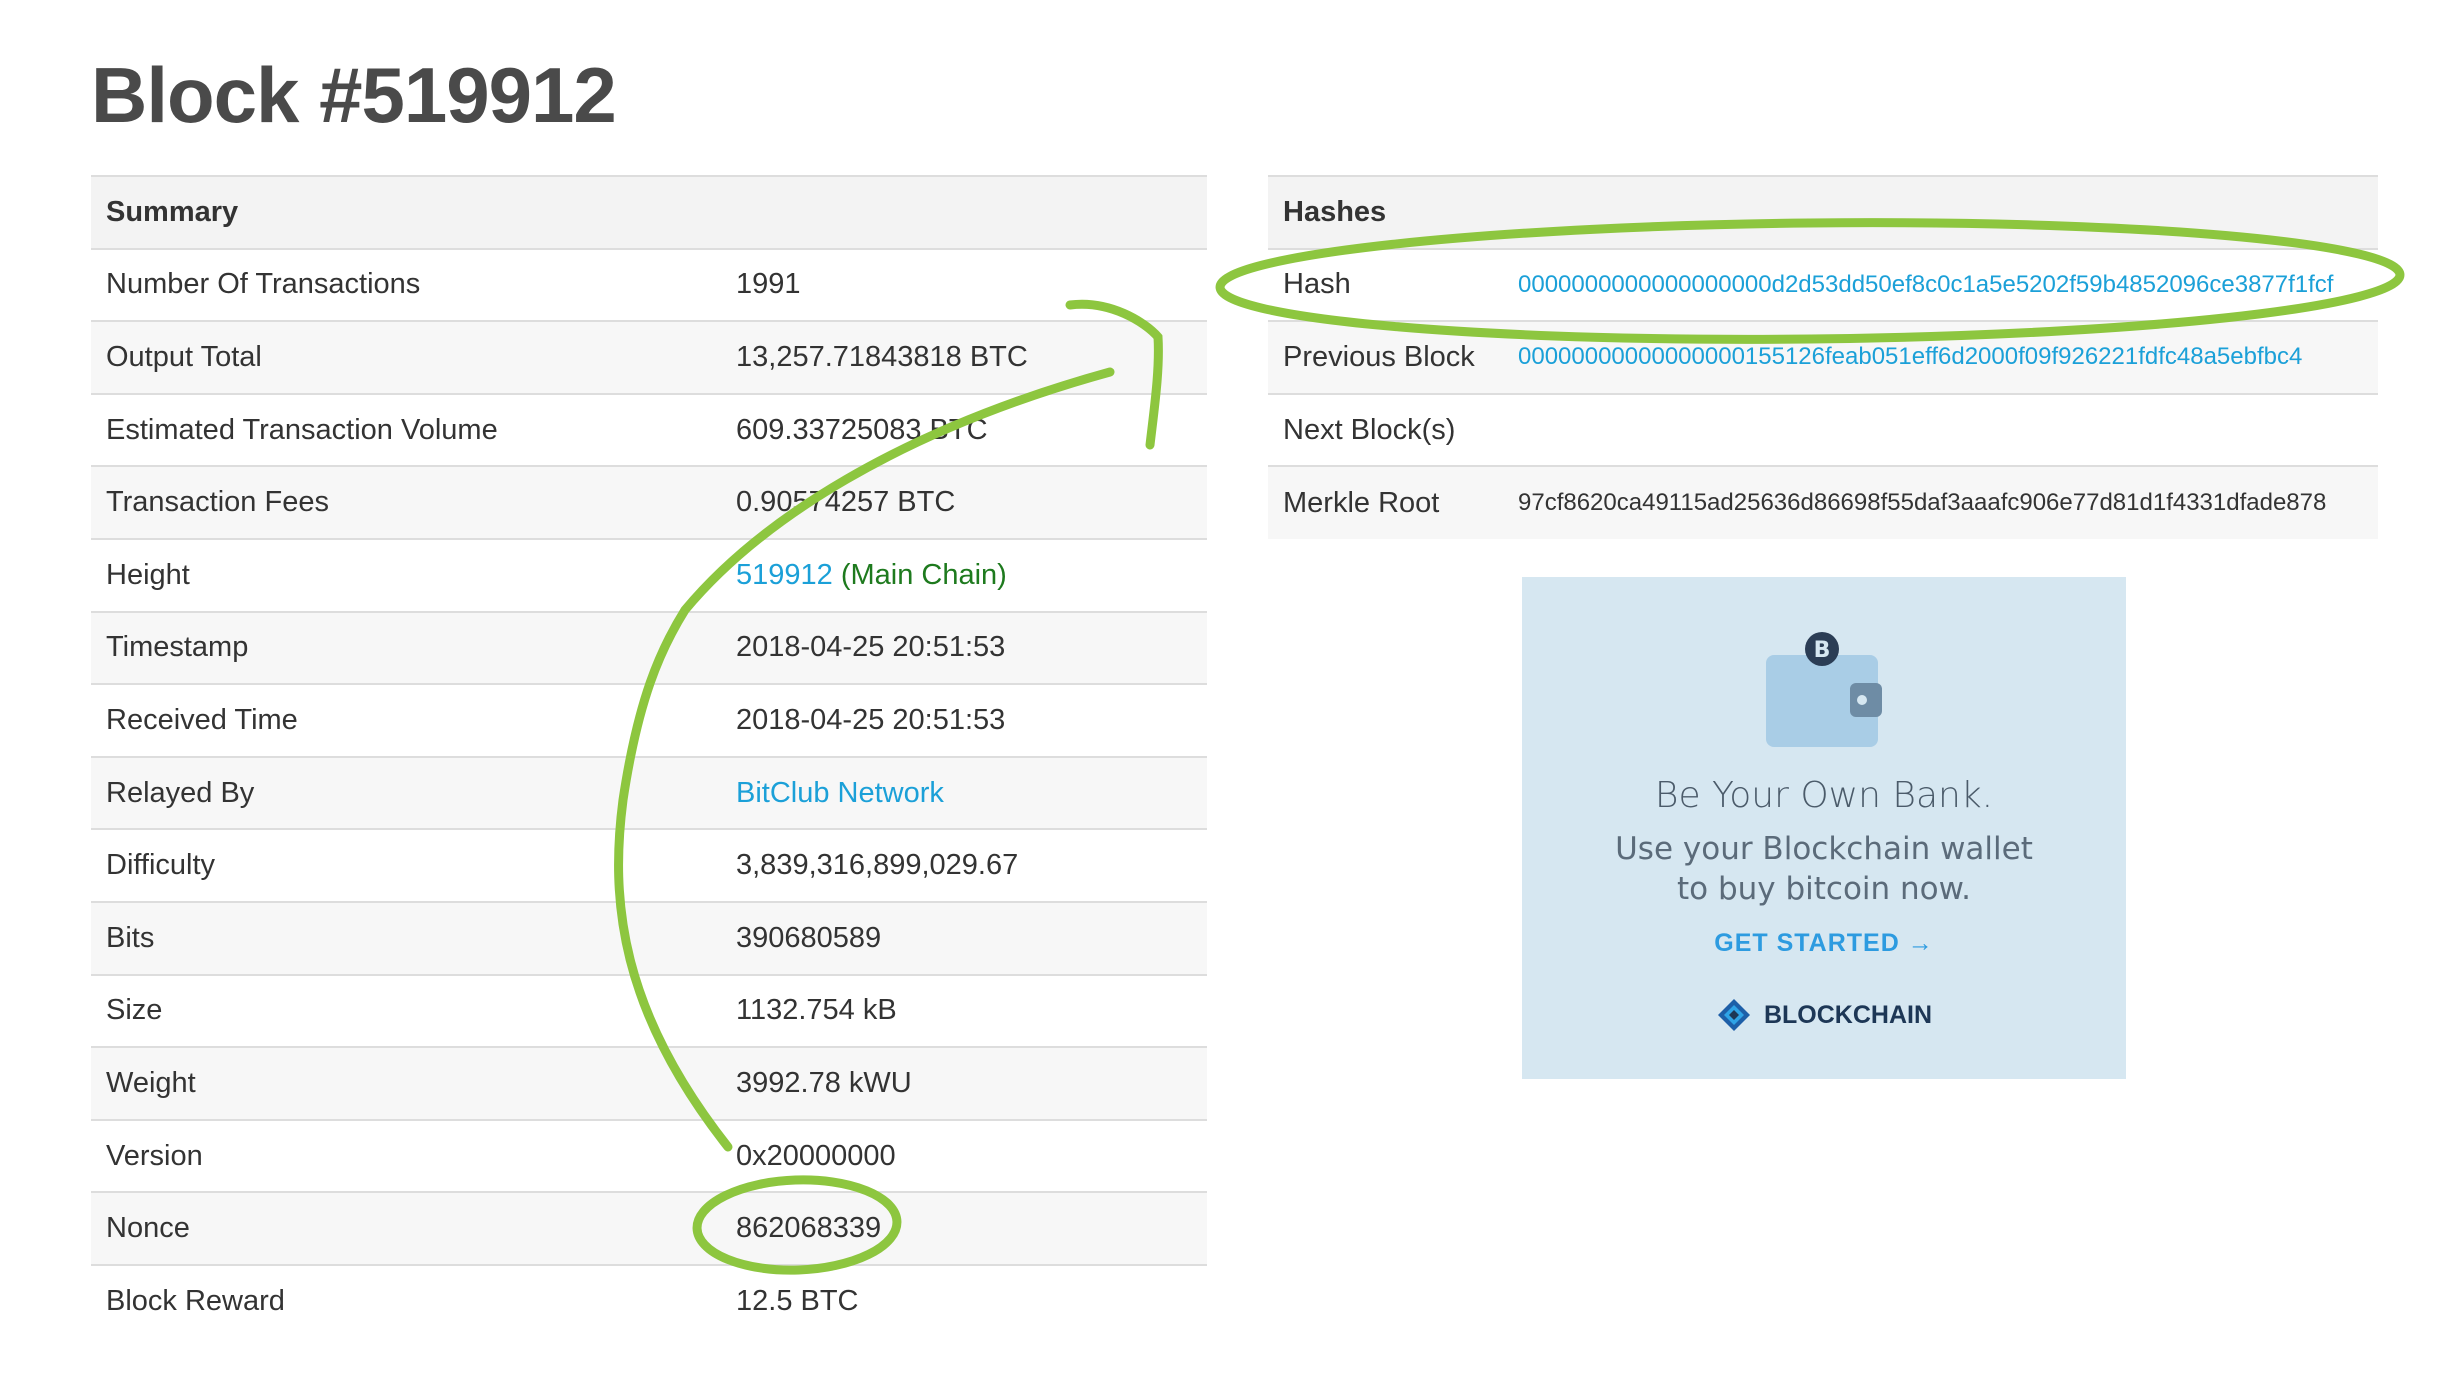  I want to click on summary-value: 609.33725083 BTC, so click(964, 429).